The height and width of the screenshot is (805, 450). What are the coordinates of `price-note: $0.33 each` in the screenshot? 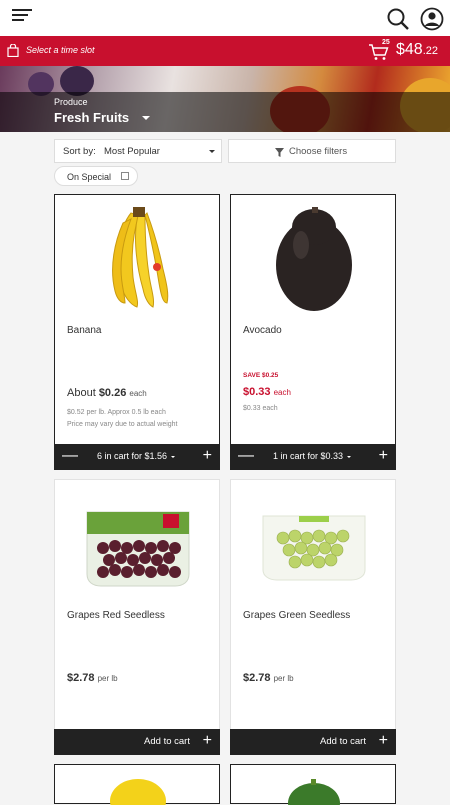 It's located at (260, 408).